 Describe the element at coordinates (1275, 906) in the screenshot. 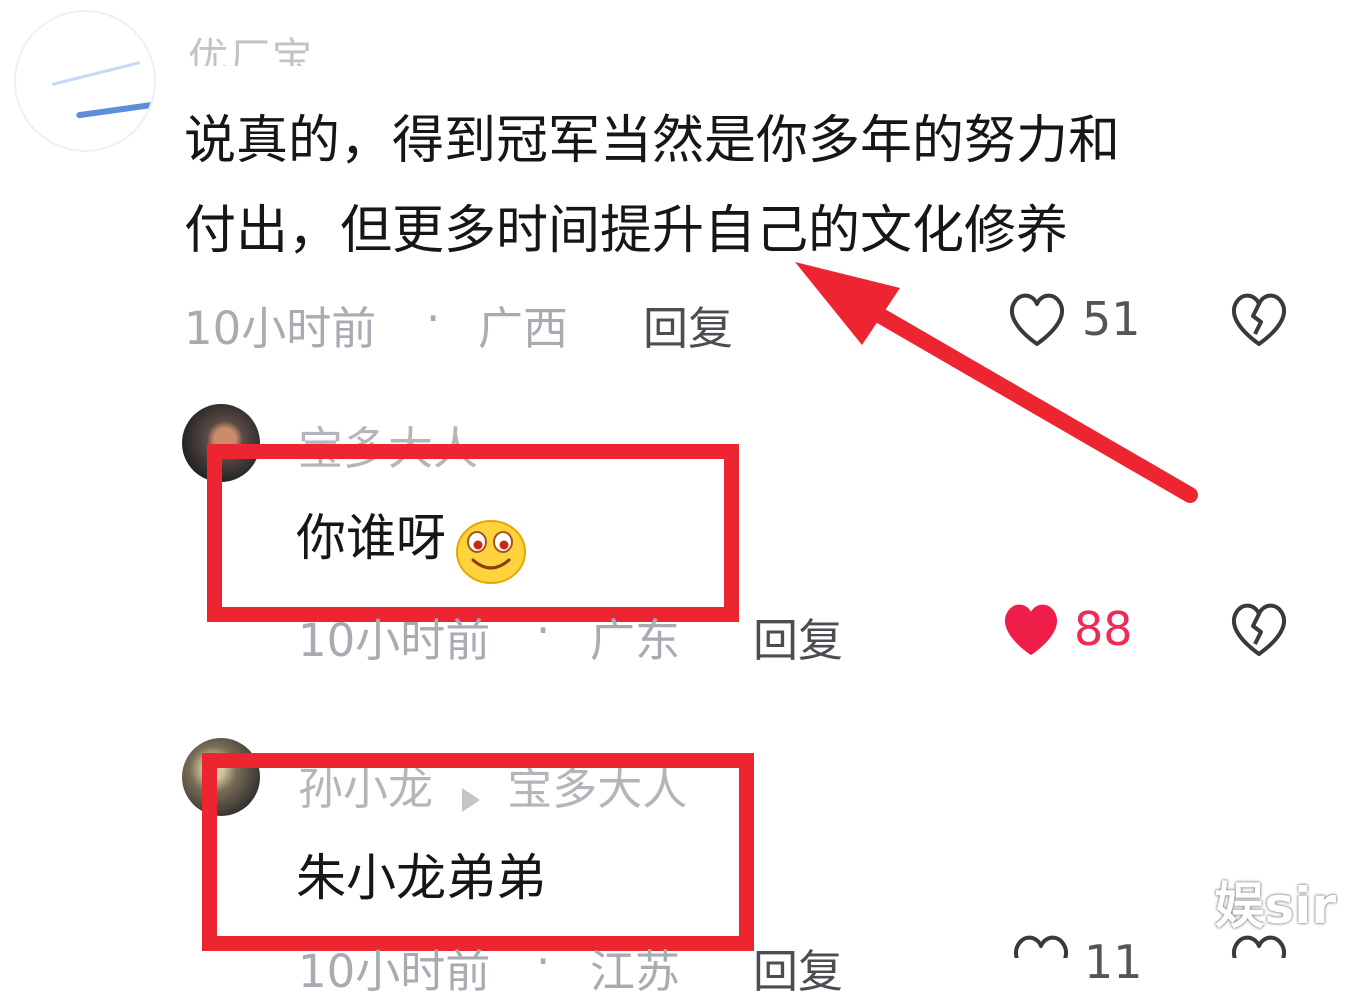

I see `watermark: 娱sir` at that location.